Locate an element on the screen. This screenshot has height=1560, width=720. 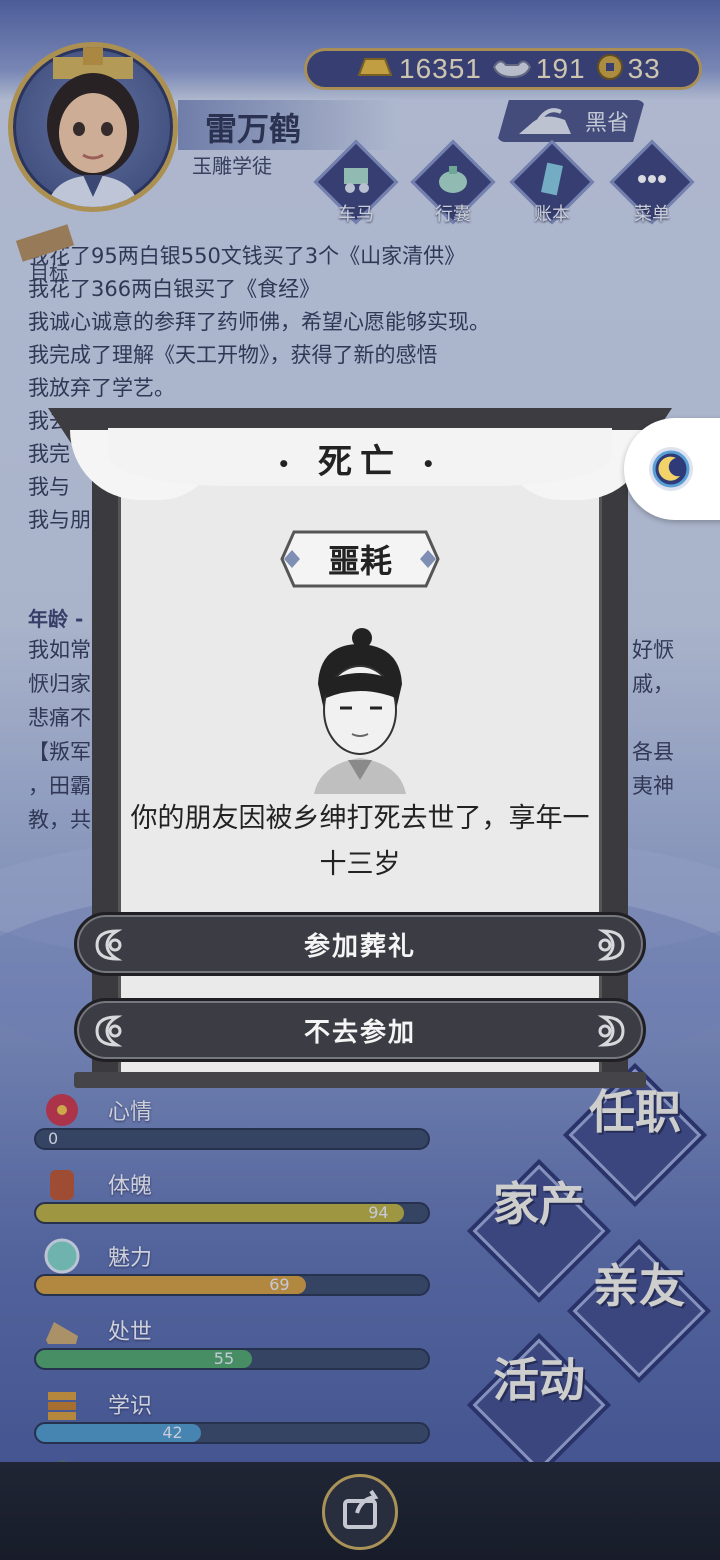
attend-funeral-label: 参加葬礼 is located at coordinates (359, 946).